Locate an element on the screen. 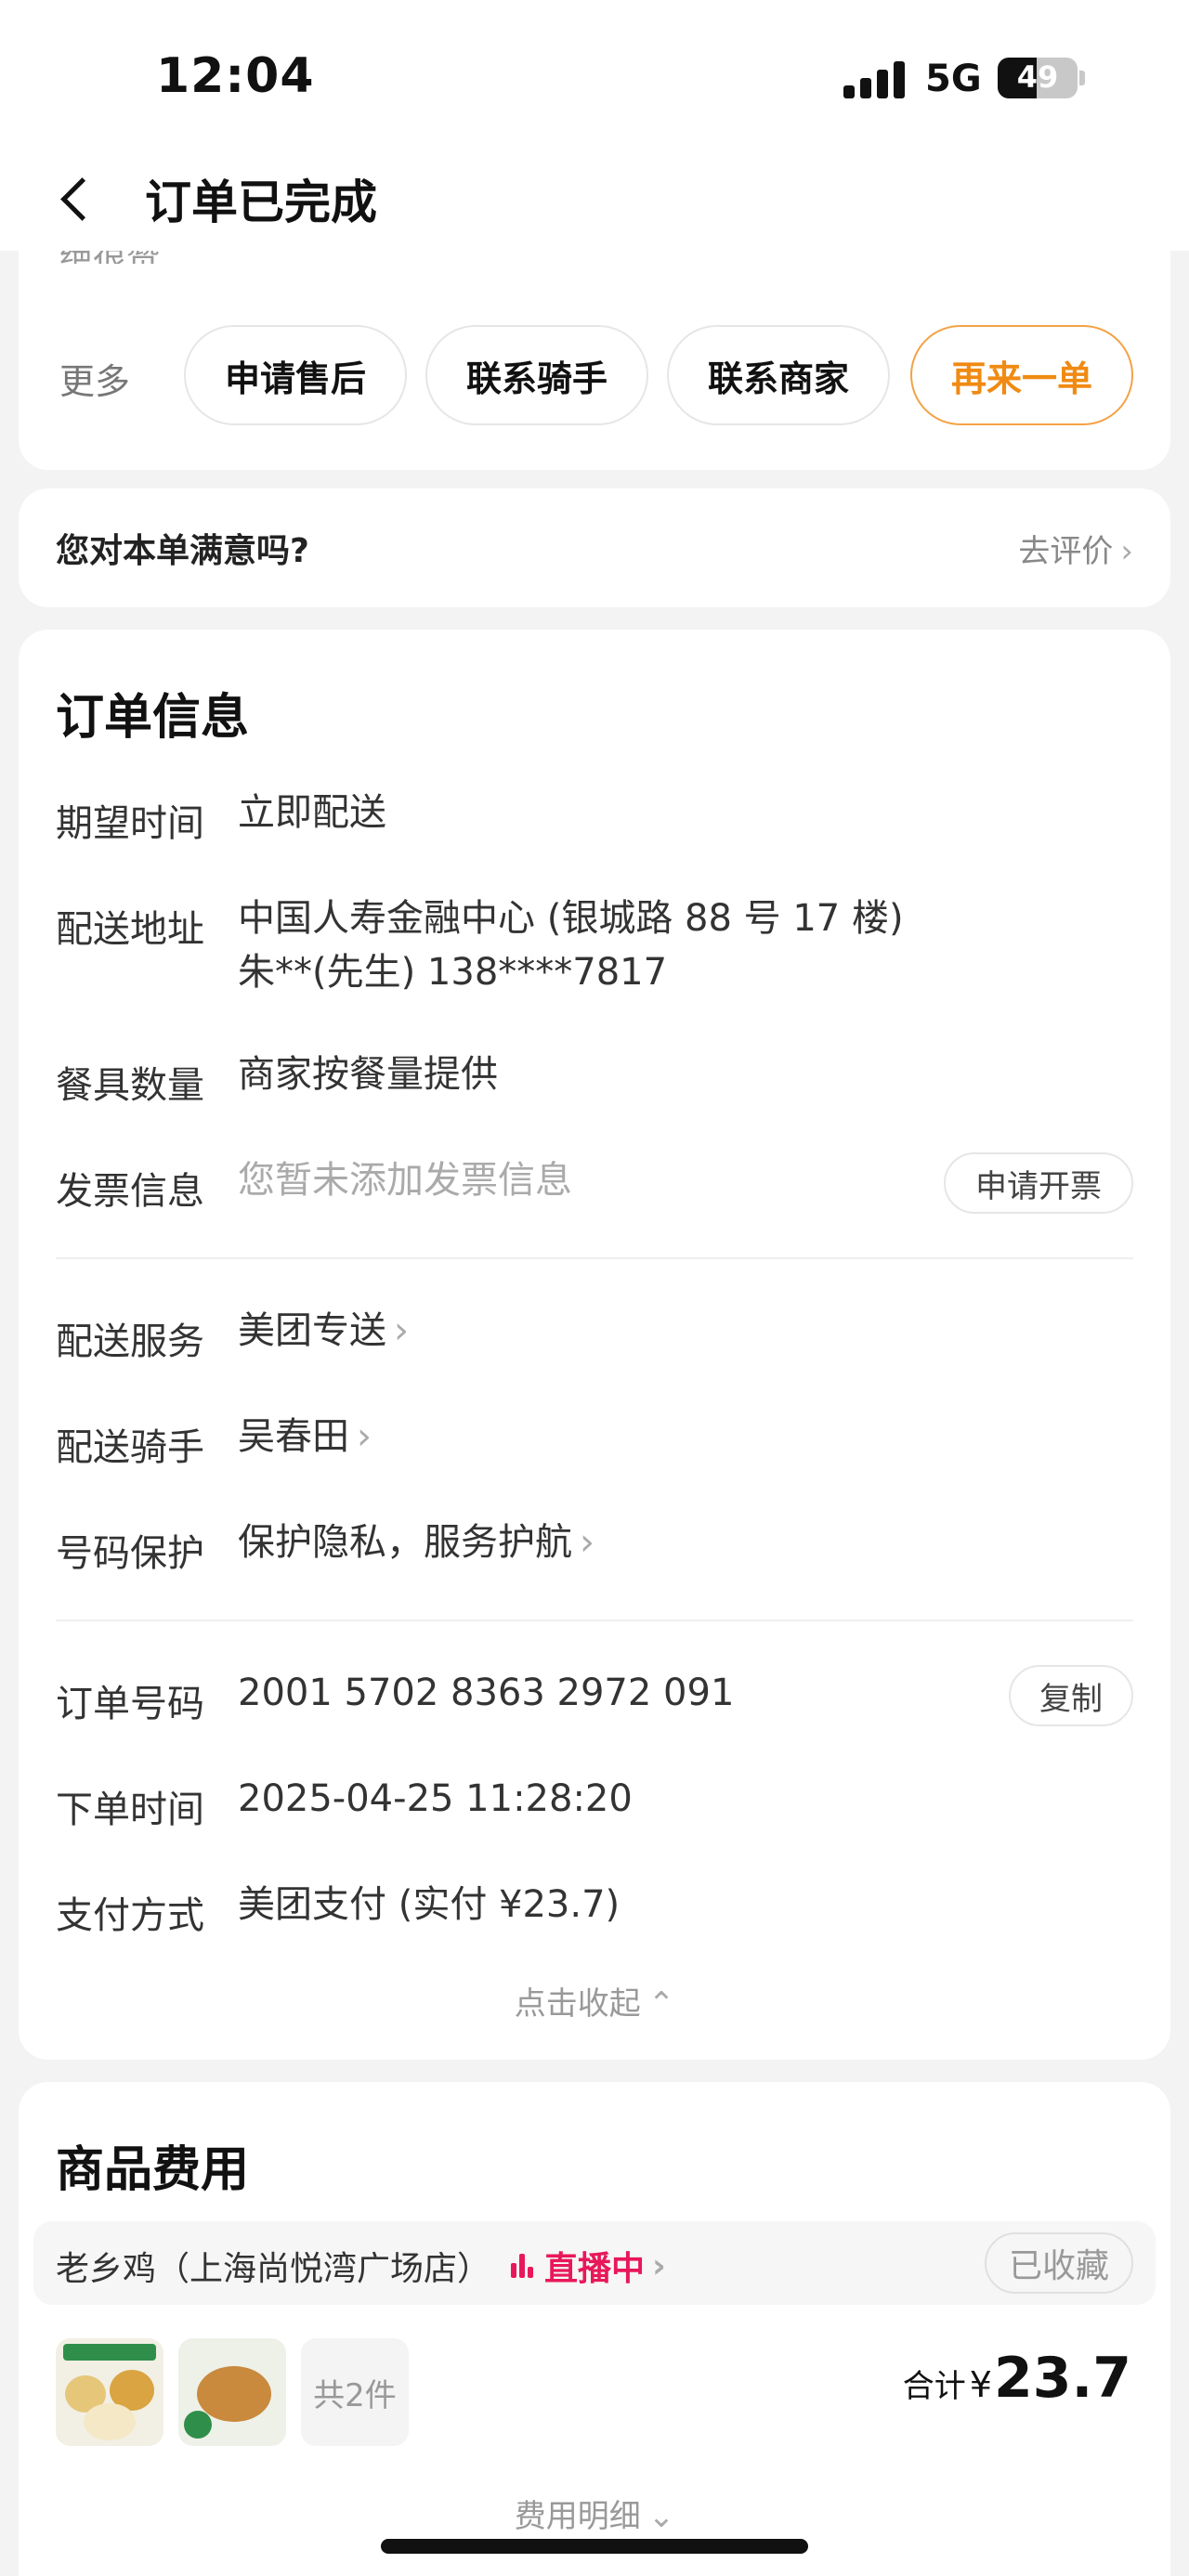 The height and width of the screenshot is (2576, 1189). battery-icon: 49 is located at coordinates (1038, 78).